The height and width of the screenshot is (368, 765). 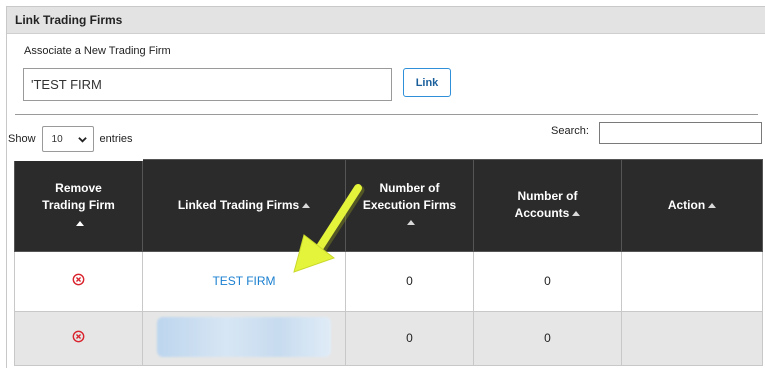 What do you see at coordinates (244, 205) in the screenshot?
I see `column-header-linked-trading-firms: Linked Trading Firms` at bounding box center [244, 205].